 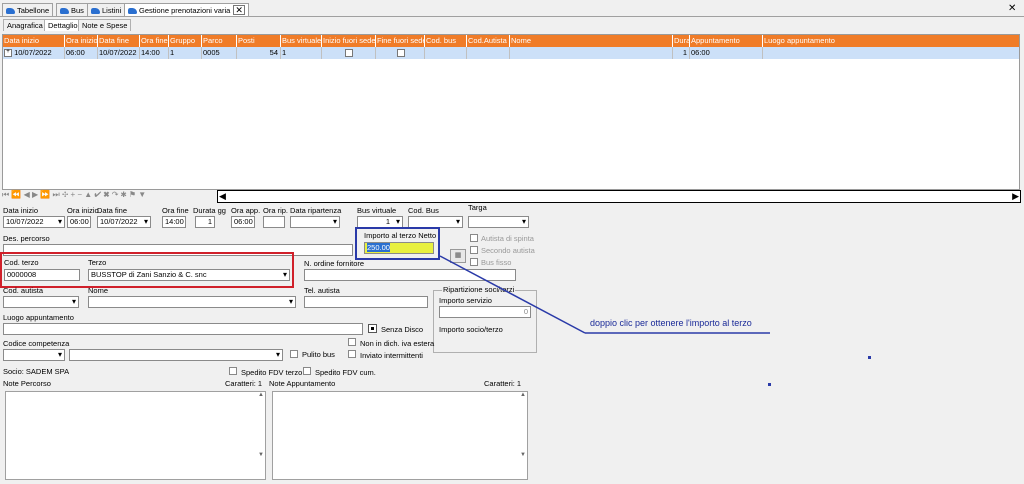 What do you see at coordinates (512, 294) in the screenshot?
I see `annotation-line` at bounding box center [512, 294].